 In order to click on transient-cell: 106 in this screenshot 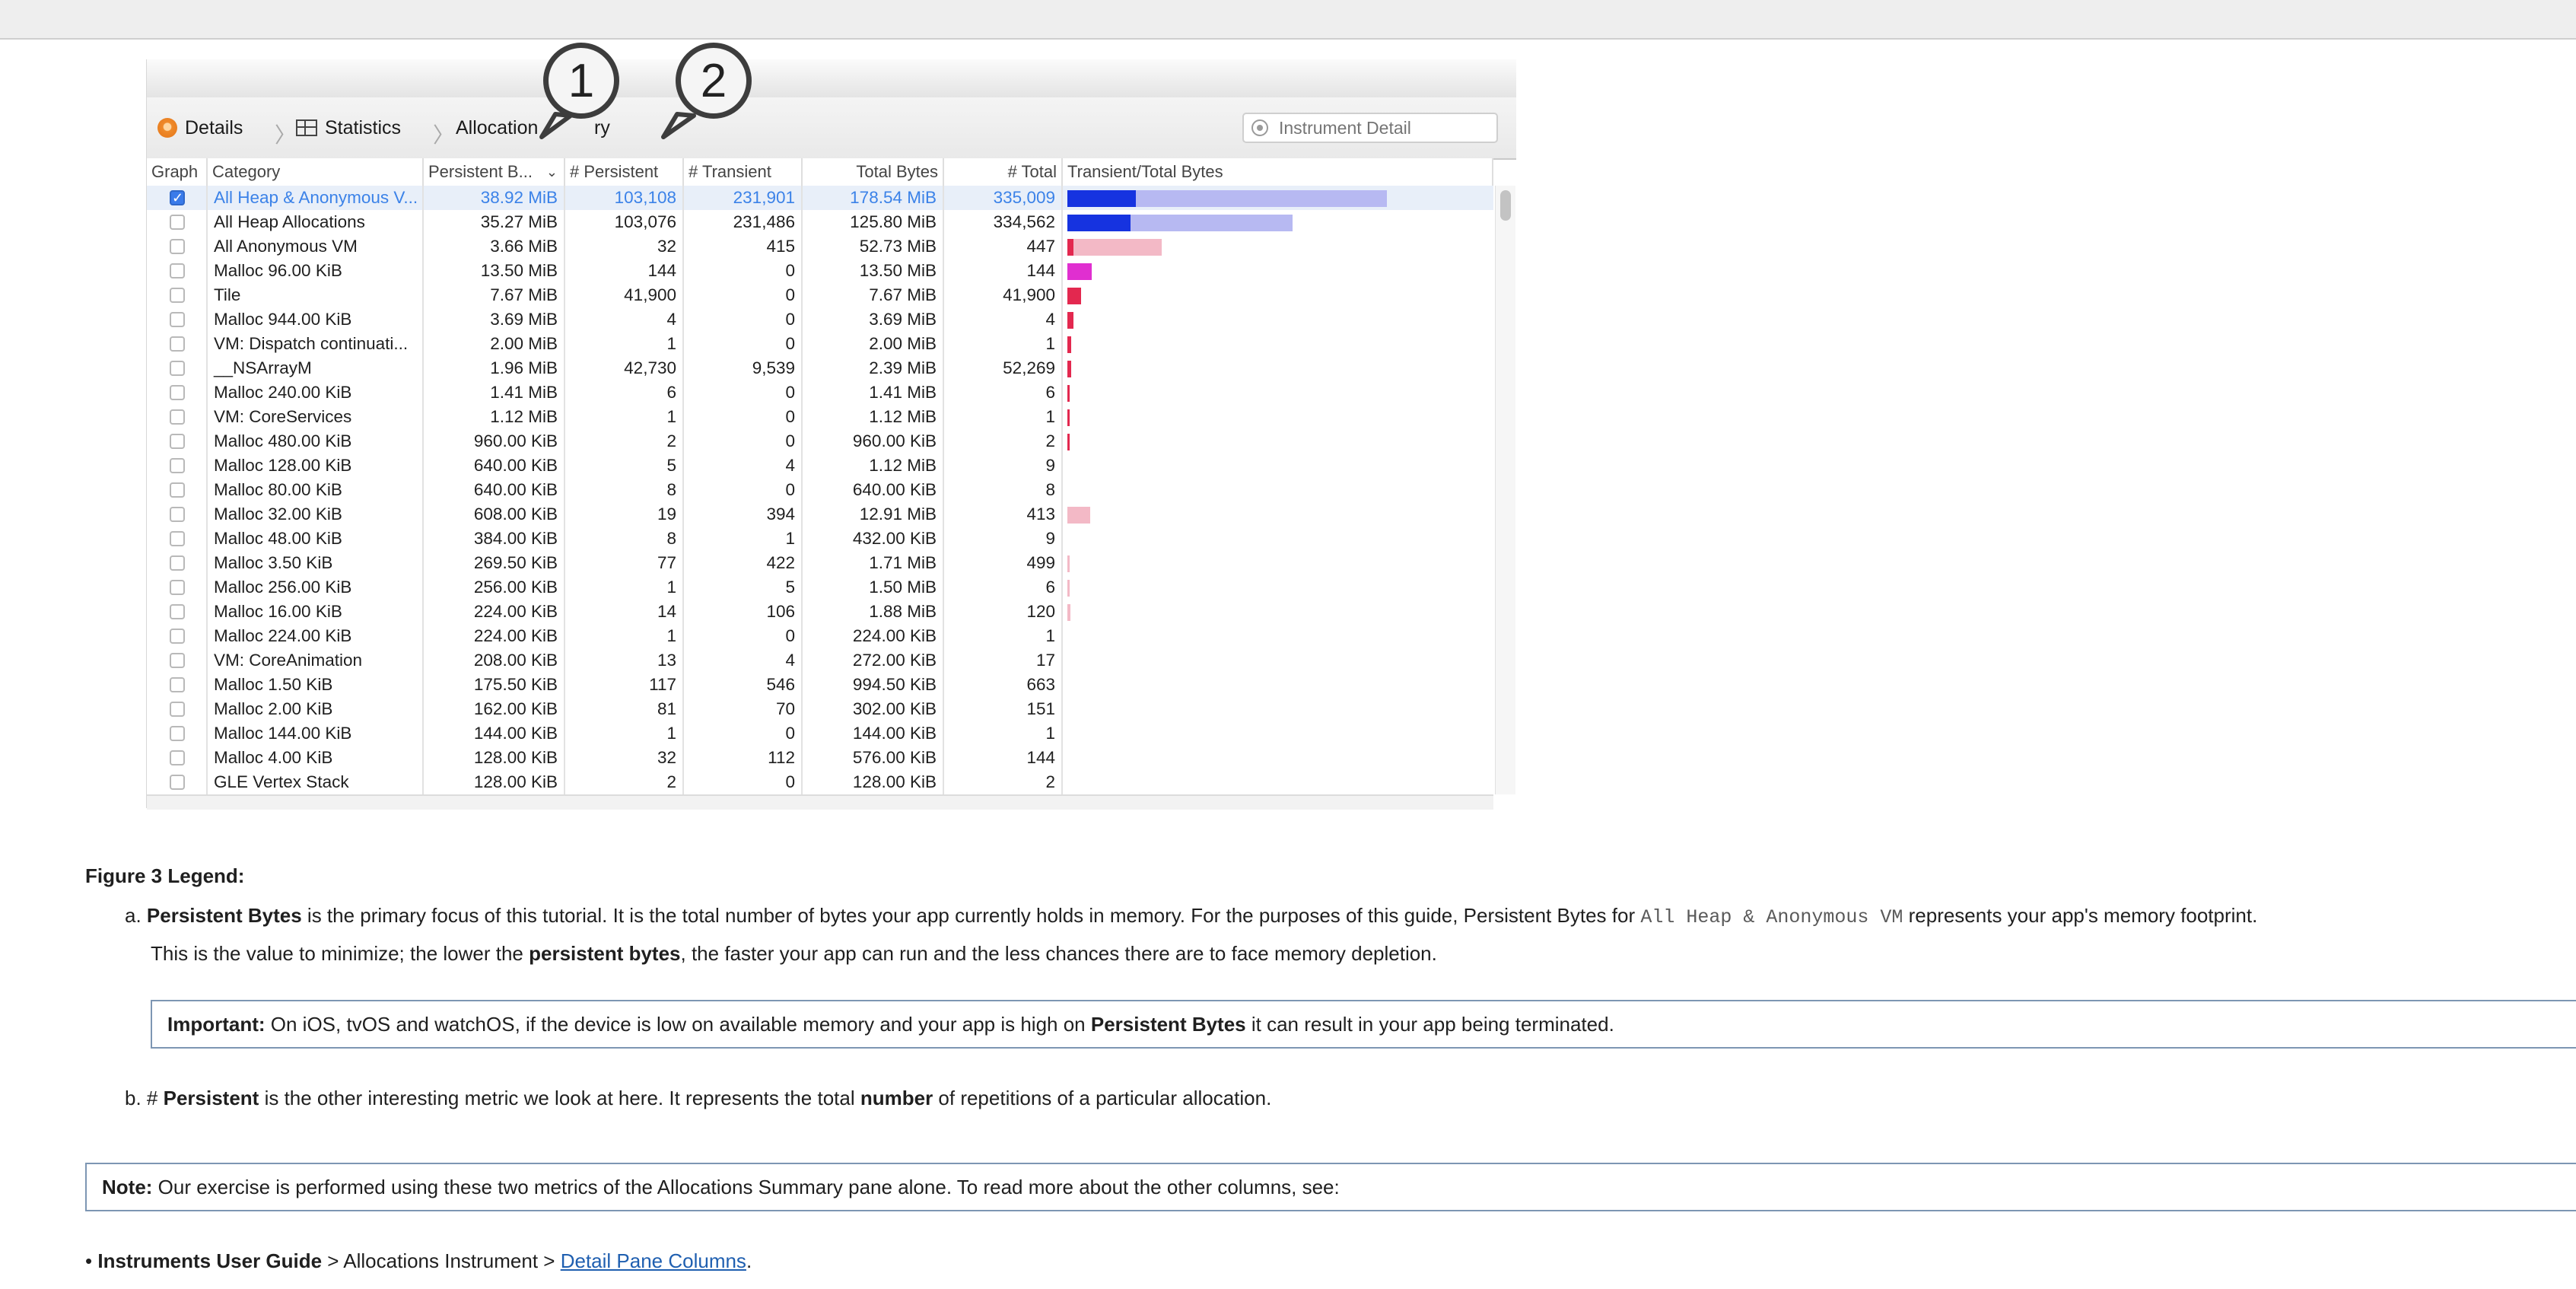, I will do `click(743, 612)`.